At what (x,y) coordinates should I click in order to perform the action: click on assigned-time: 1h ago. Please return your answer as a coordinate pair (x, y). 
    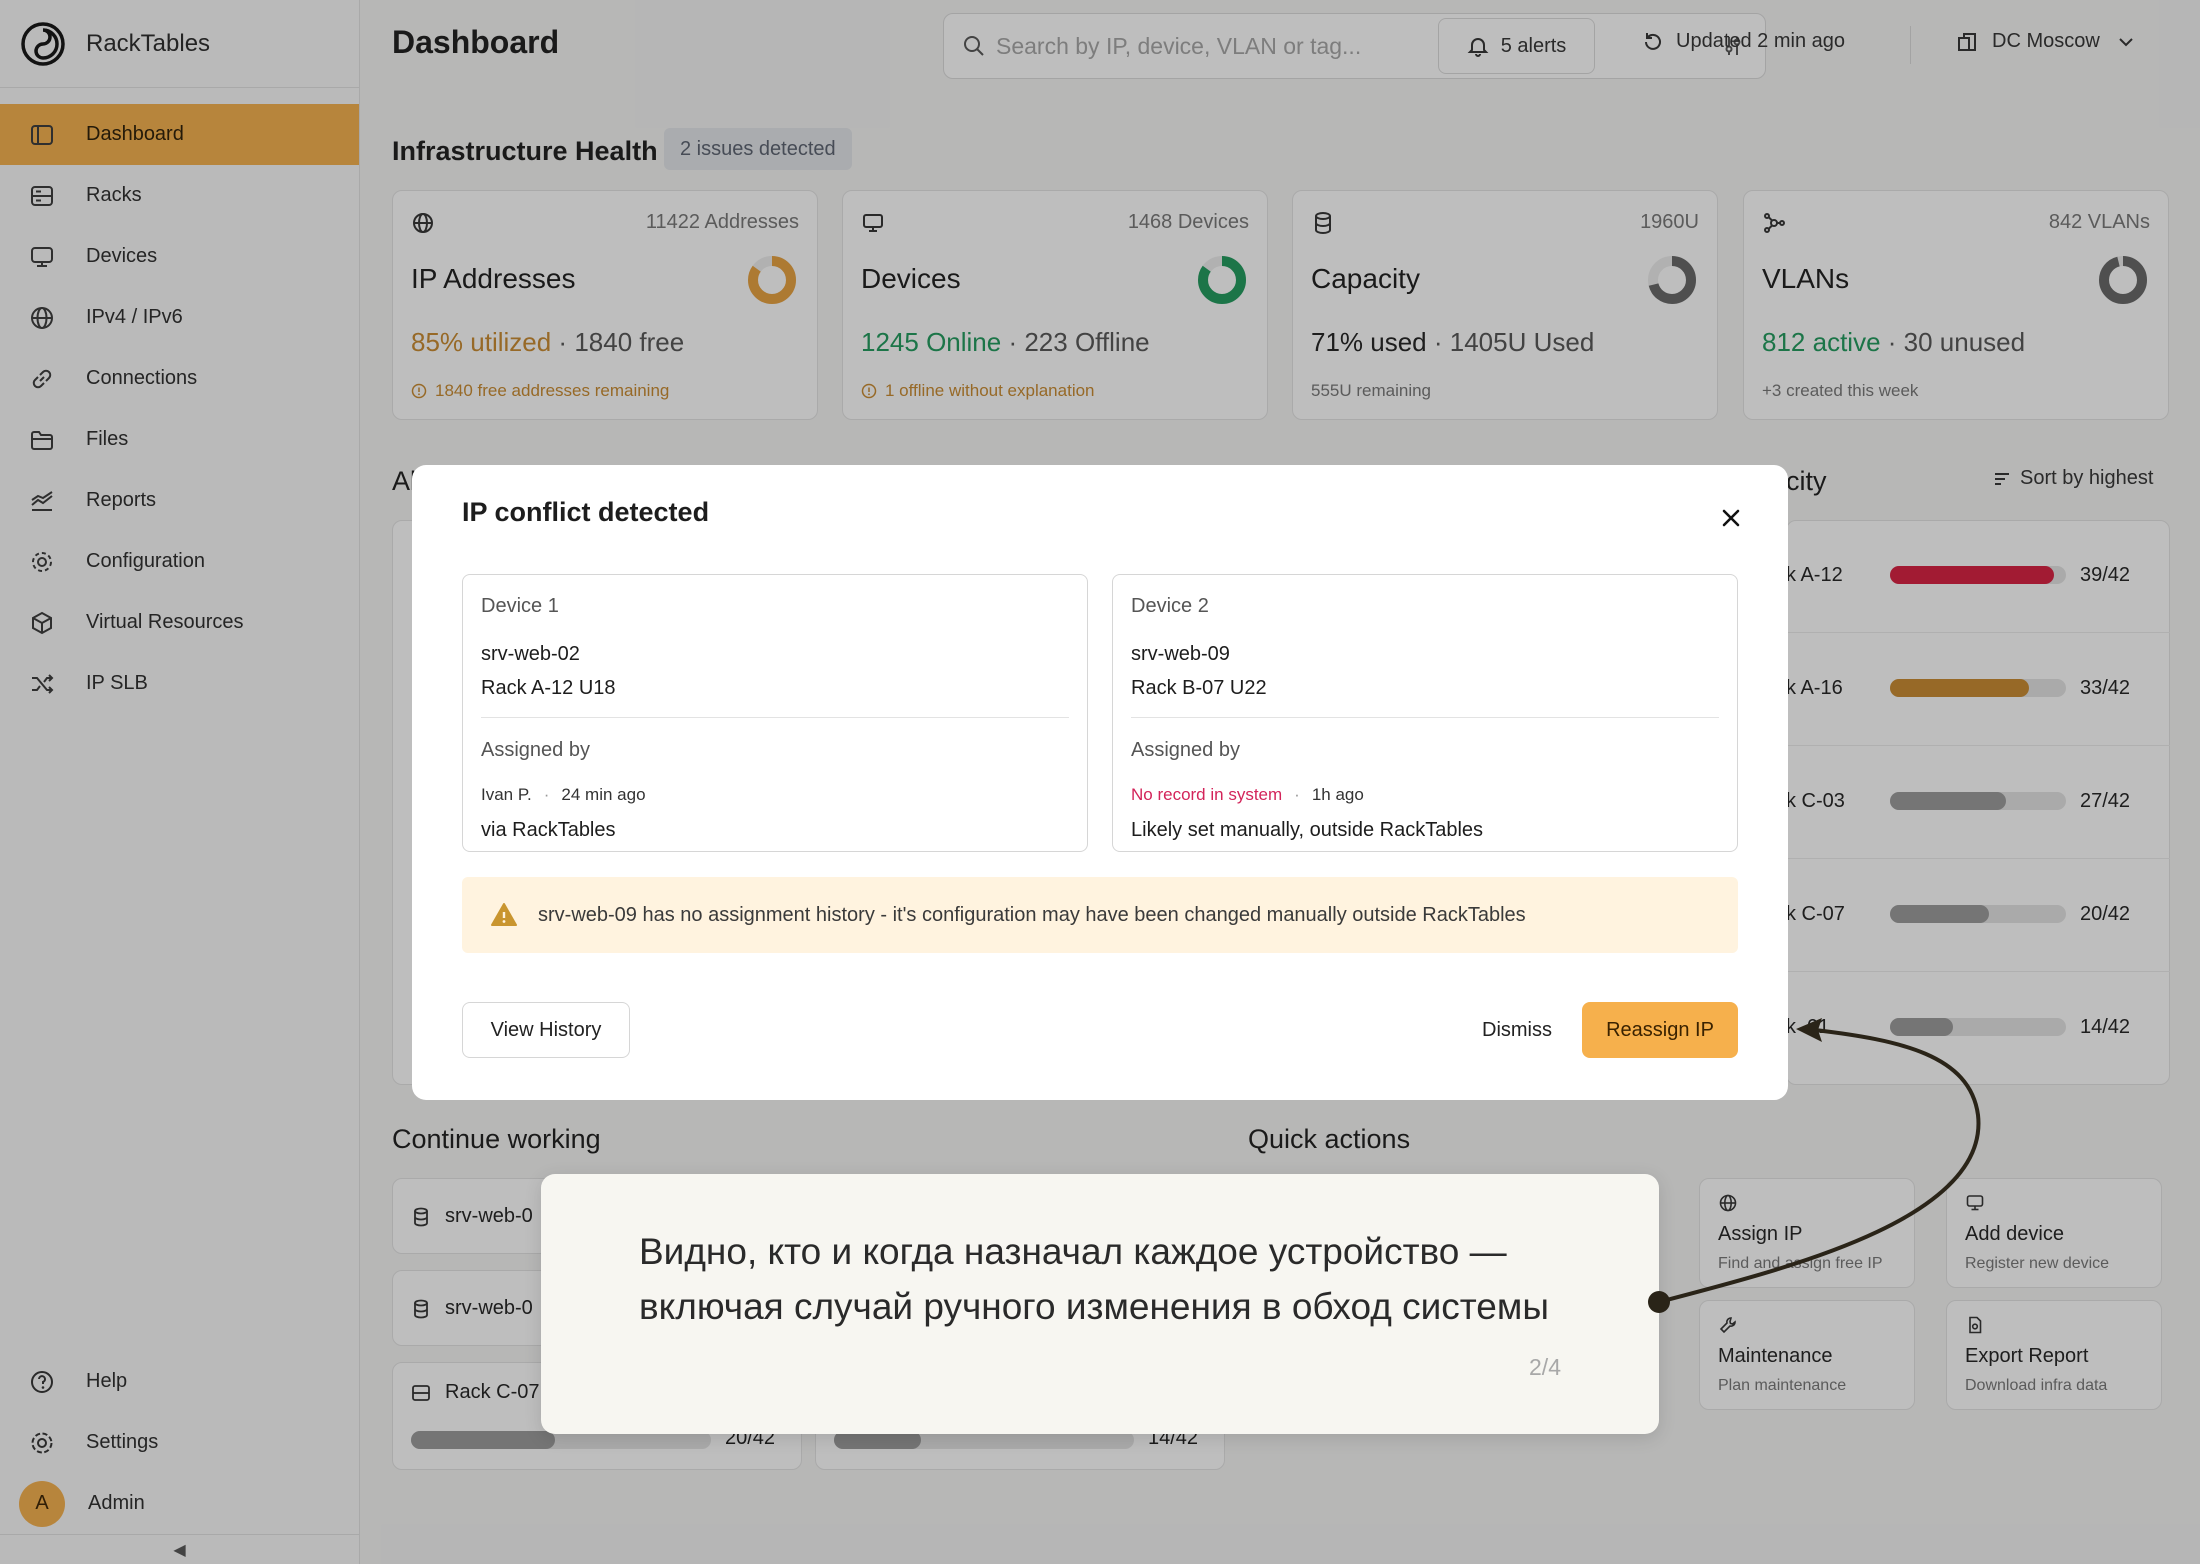
    Looking at the image, I should click on (1337, 794).